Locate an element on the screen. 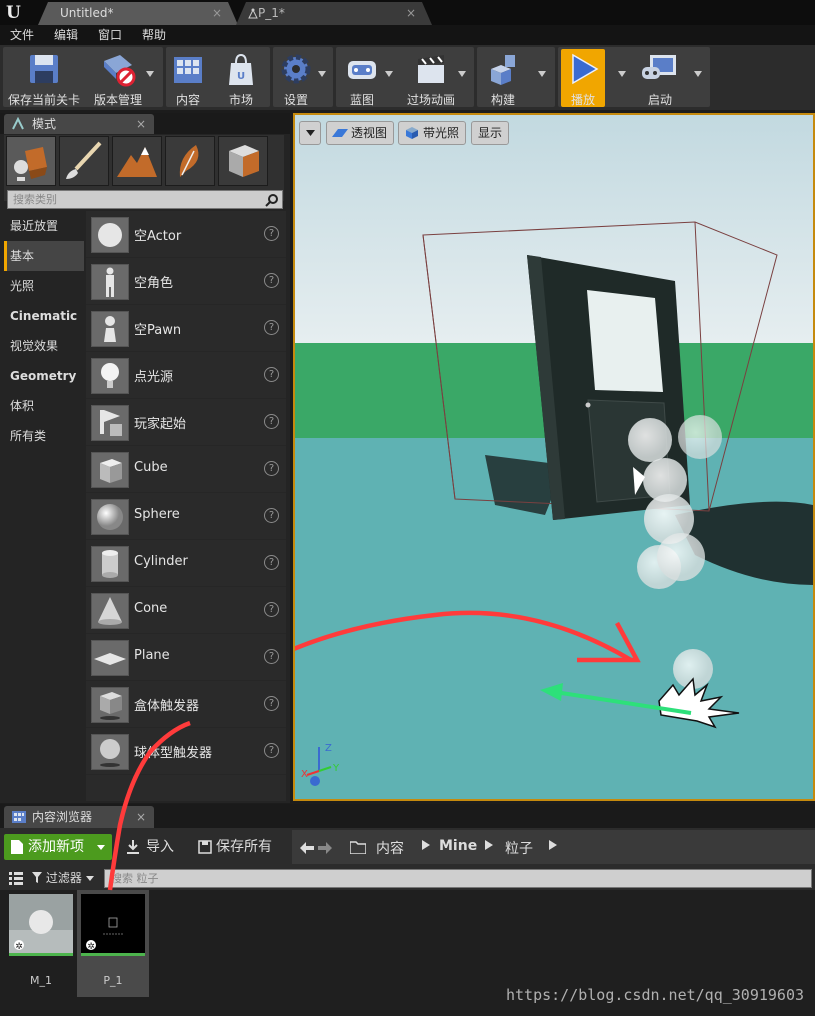 This screenshot has height=1016, width=815. category-cinematic: Cinematic is located at coordinates (44, 316).